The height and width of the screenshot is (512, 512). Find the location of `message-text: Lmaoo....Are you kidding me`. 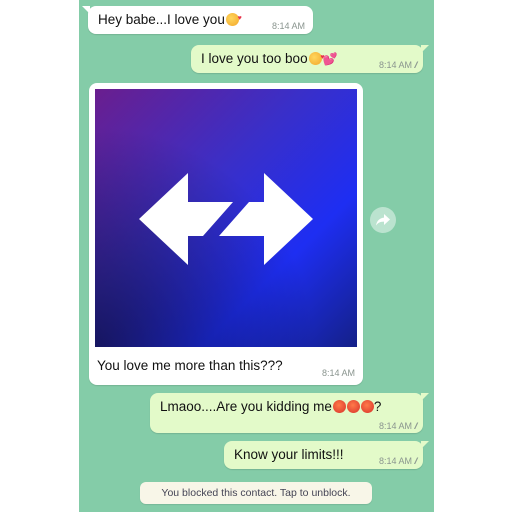

message-text: Lmaoo....Are you kidding me is located at coordinates (246, 406).